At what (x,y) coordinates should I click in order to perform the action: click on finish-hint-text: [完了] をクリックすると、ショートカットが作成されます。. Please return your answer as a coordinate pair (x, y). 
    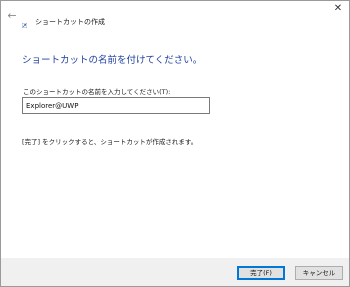
    Looking at the image, I should click on (110, 142).